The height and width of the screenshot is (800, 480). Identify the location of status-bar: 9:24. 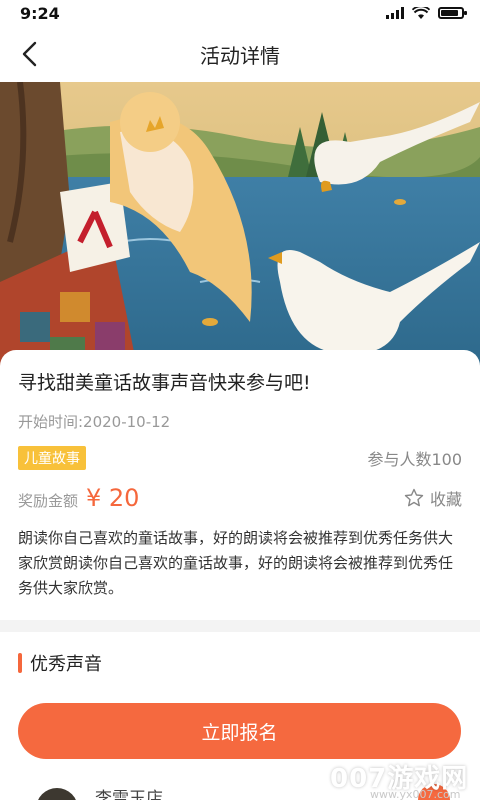
(240, 13).